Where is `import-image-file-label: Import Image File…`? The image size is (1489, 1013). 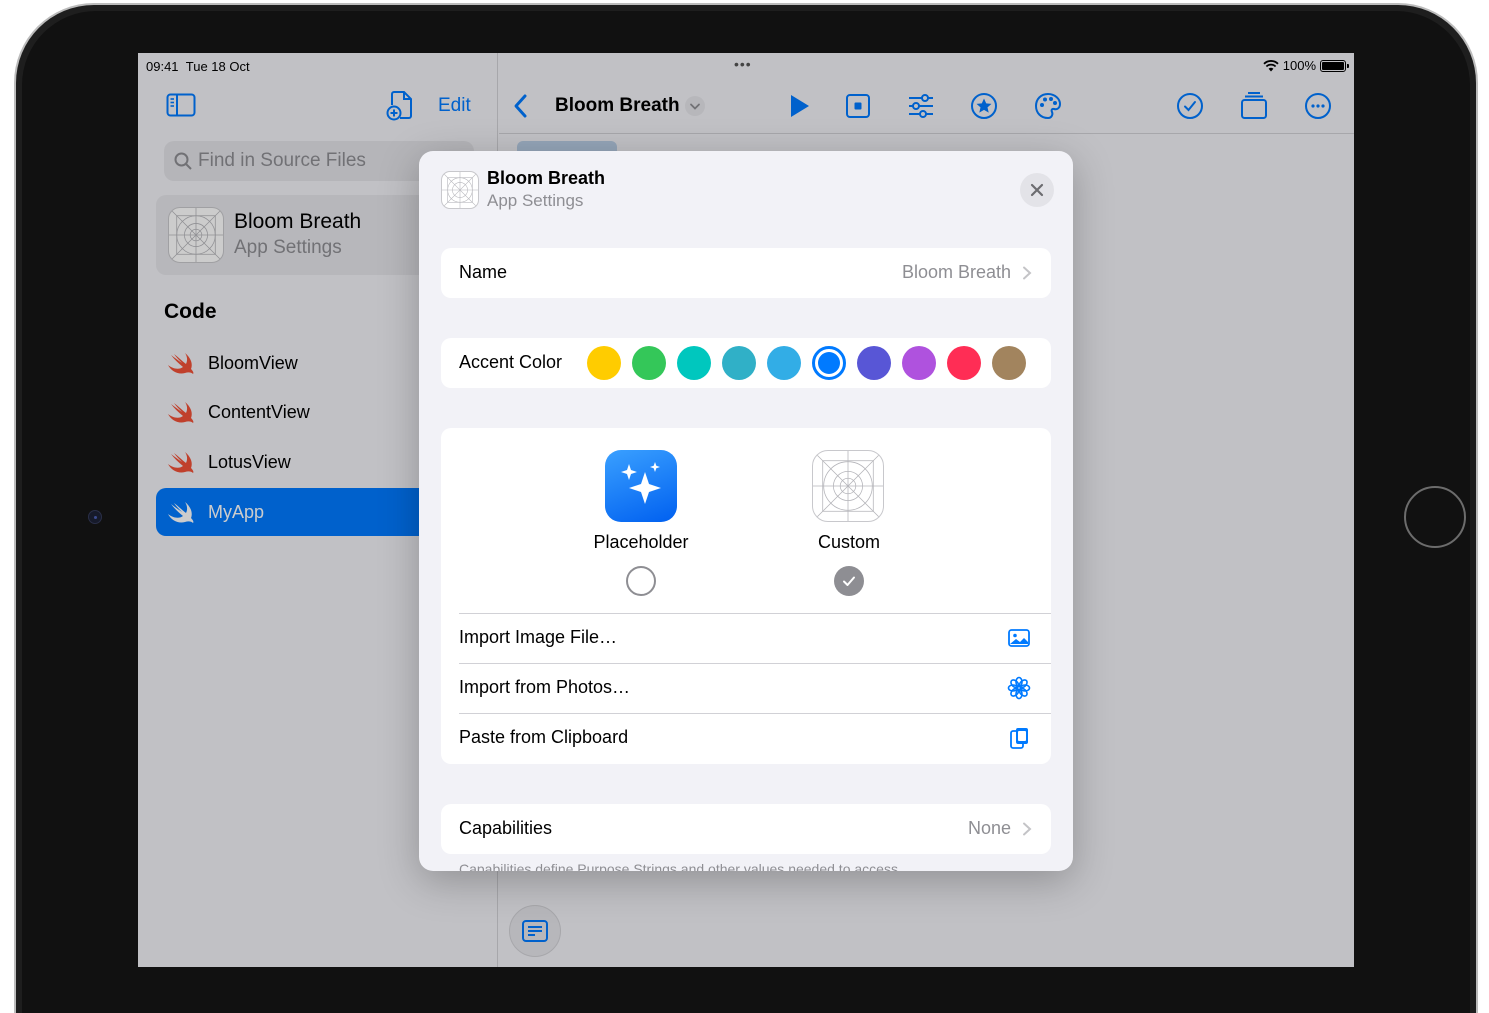 import-image-file-label: Import Image File… is located at coordinates (538, 637).